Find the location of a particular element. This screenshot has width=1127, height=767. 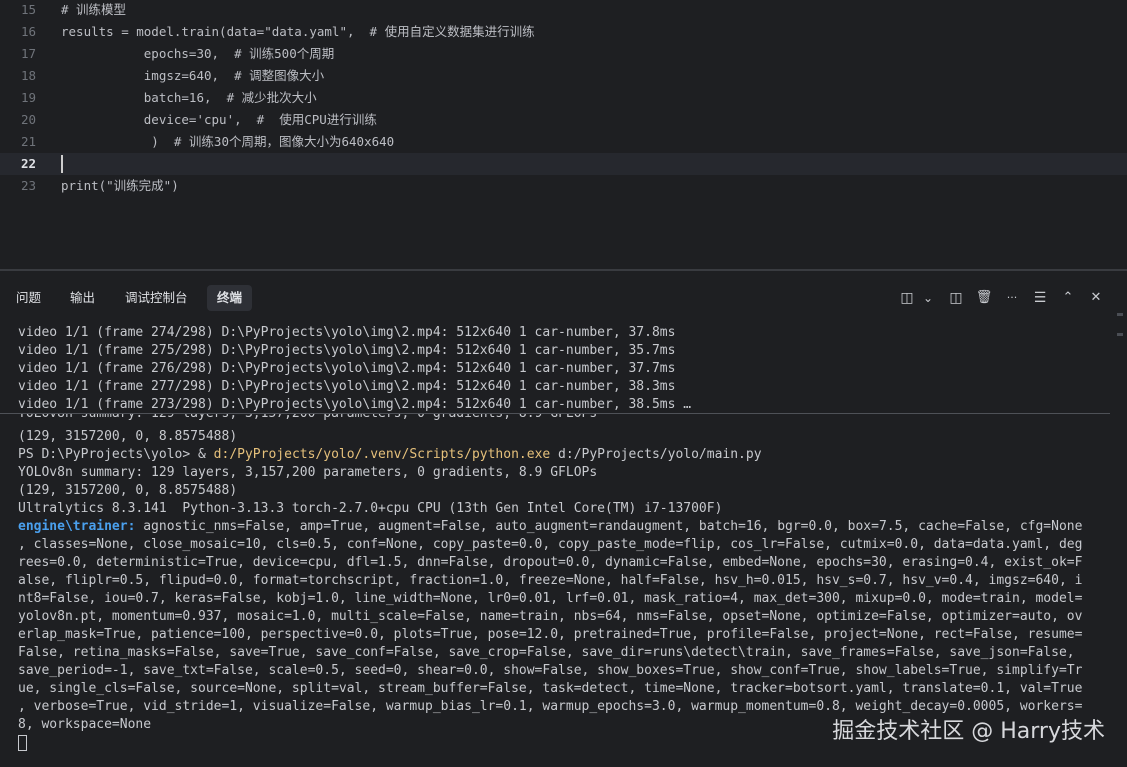

line-number: 15 is located at coordinates (28, 9).